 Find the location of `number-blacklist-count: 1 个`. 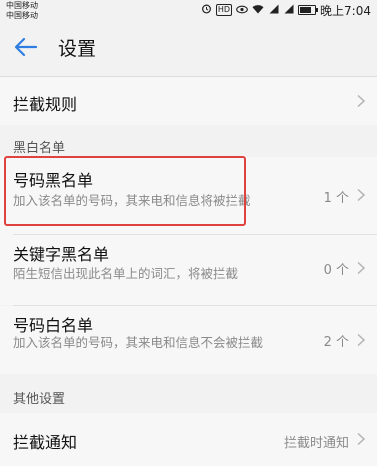

number-blacklist-count: 1 个 is located at coordinates (336, 198).